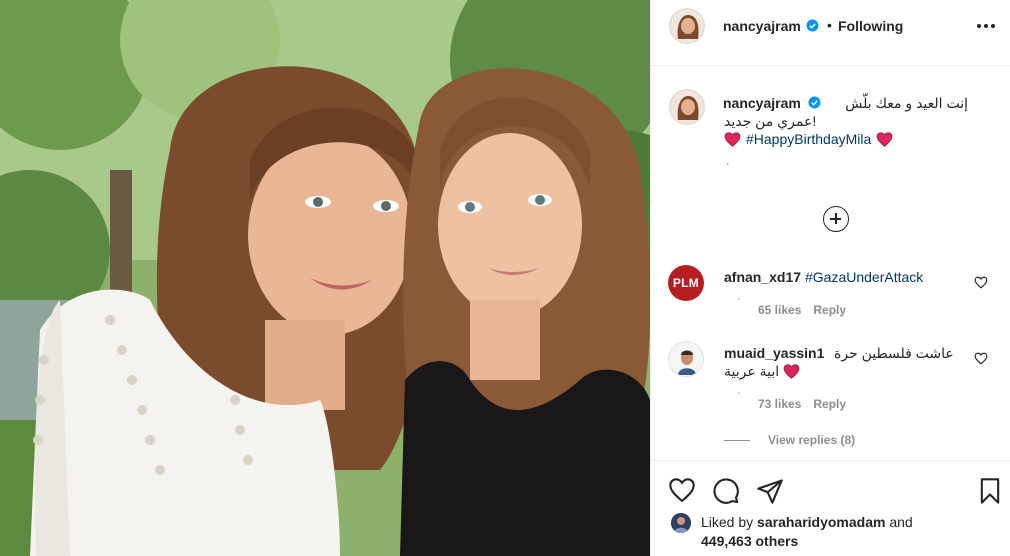 Image resolution: width=1010 pixels, height=556 pixels. Describe the element at coordinates (752, 371) in the screenshot. I see `comment-text-line2: ابية عربية` at that location.